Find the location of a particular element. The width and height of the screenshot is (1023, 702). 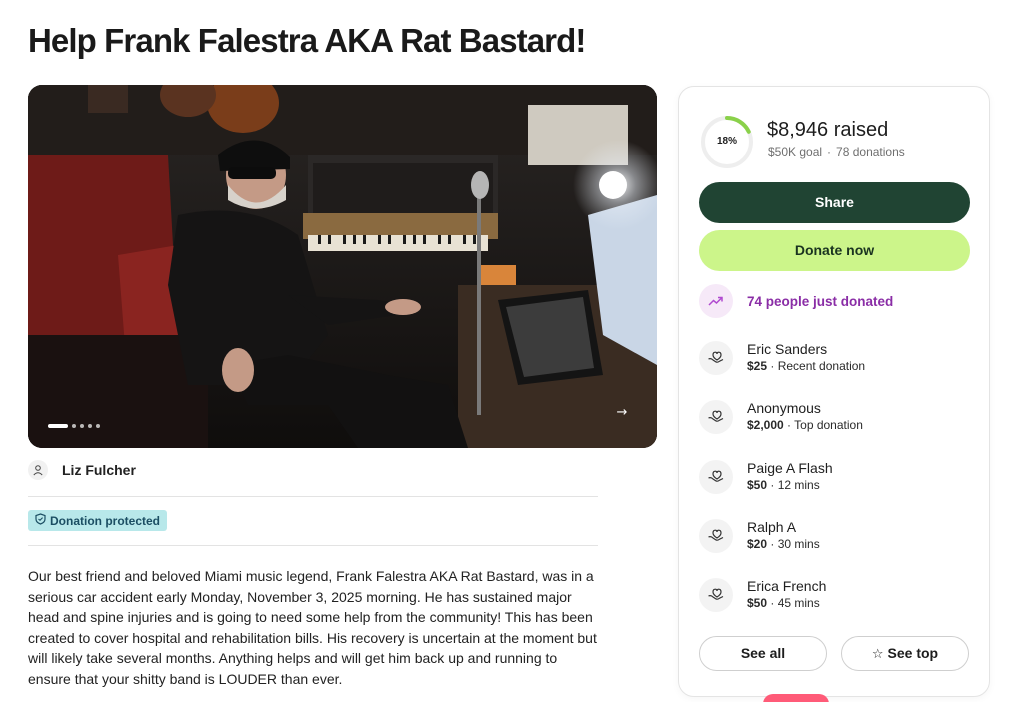

donation-meta: $50 · 12 mins is located at coordinates (790, 485).